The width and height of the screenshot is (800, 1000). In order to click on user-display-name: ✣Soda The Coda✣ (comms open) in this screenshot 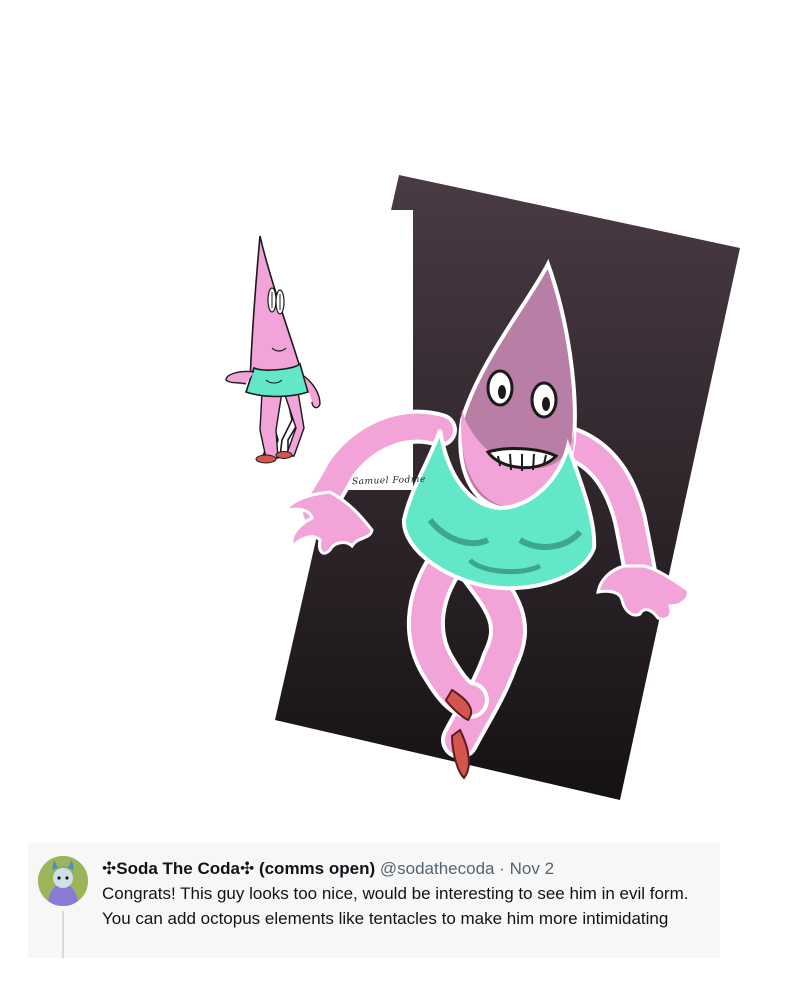, I will do `click(238, 868)`.